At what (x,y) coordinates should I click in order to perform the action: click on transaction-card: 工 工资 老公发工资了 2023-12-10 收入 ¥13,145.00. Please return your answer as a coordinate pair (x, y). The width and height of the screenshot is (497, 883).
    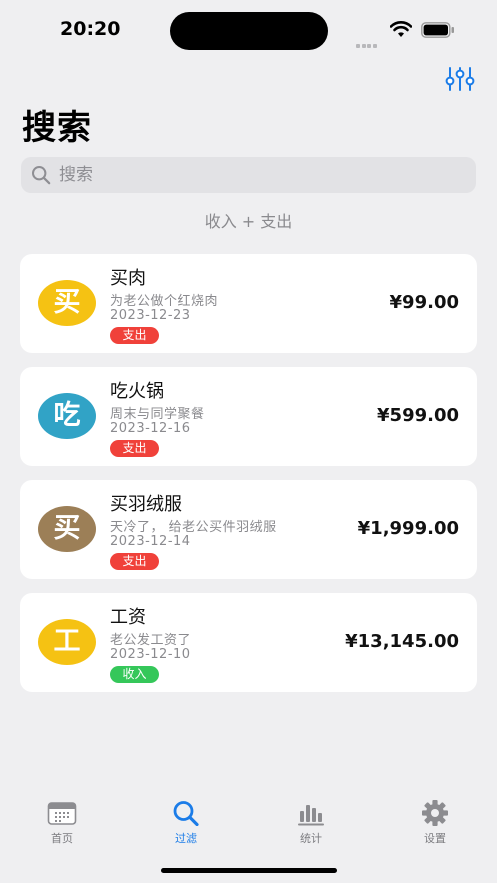
    Looking at the image, I should click on (248, 642).